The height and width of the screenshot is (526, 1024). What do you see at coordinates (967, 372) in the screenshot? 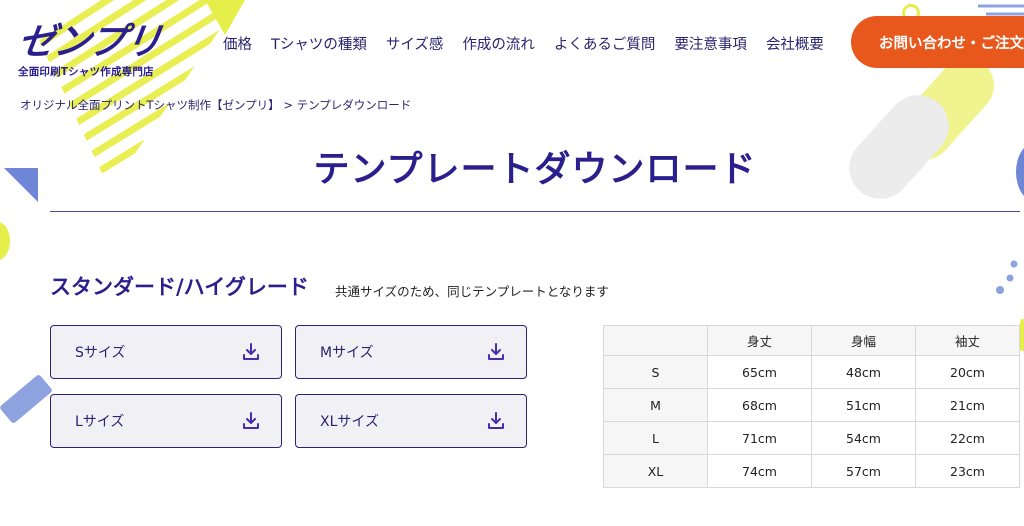
I see `table-cell: 20cm` at bounding box center [967, 372].